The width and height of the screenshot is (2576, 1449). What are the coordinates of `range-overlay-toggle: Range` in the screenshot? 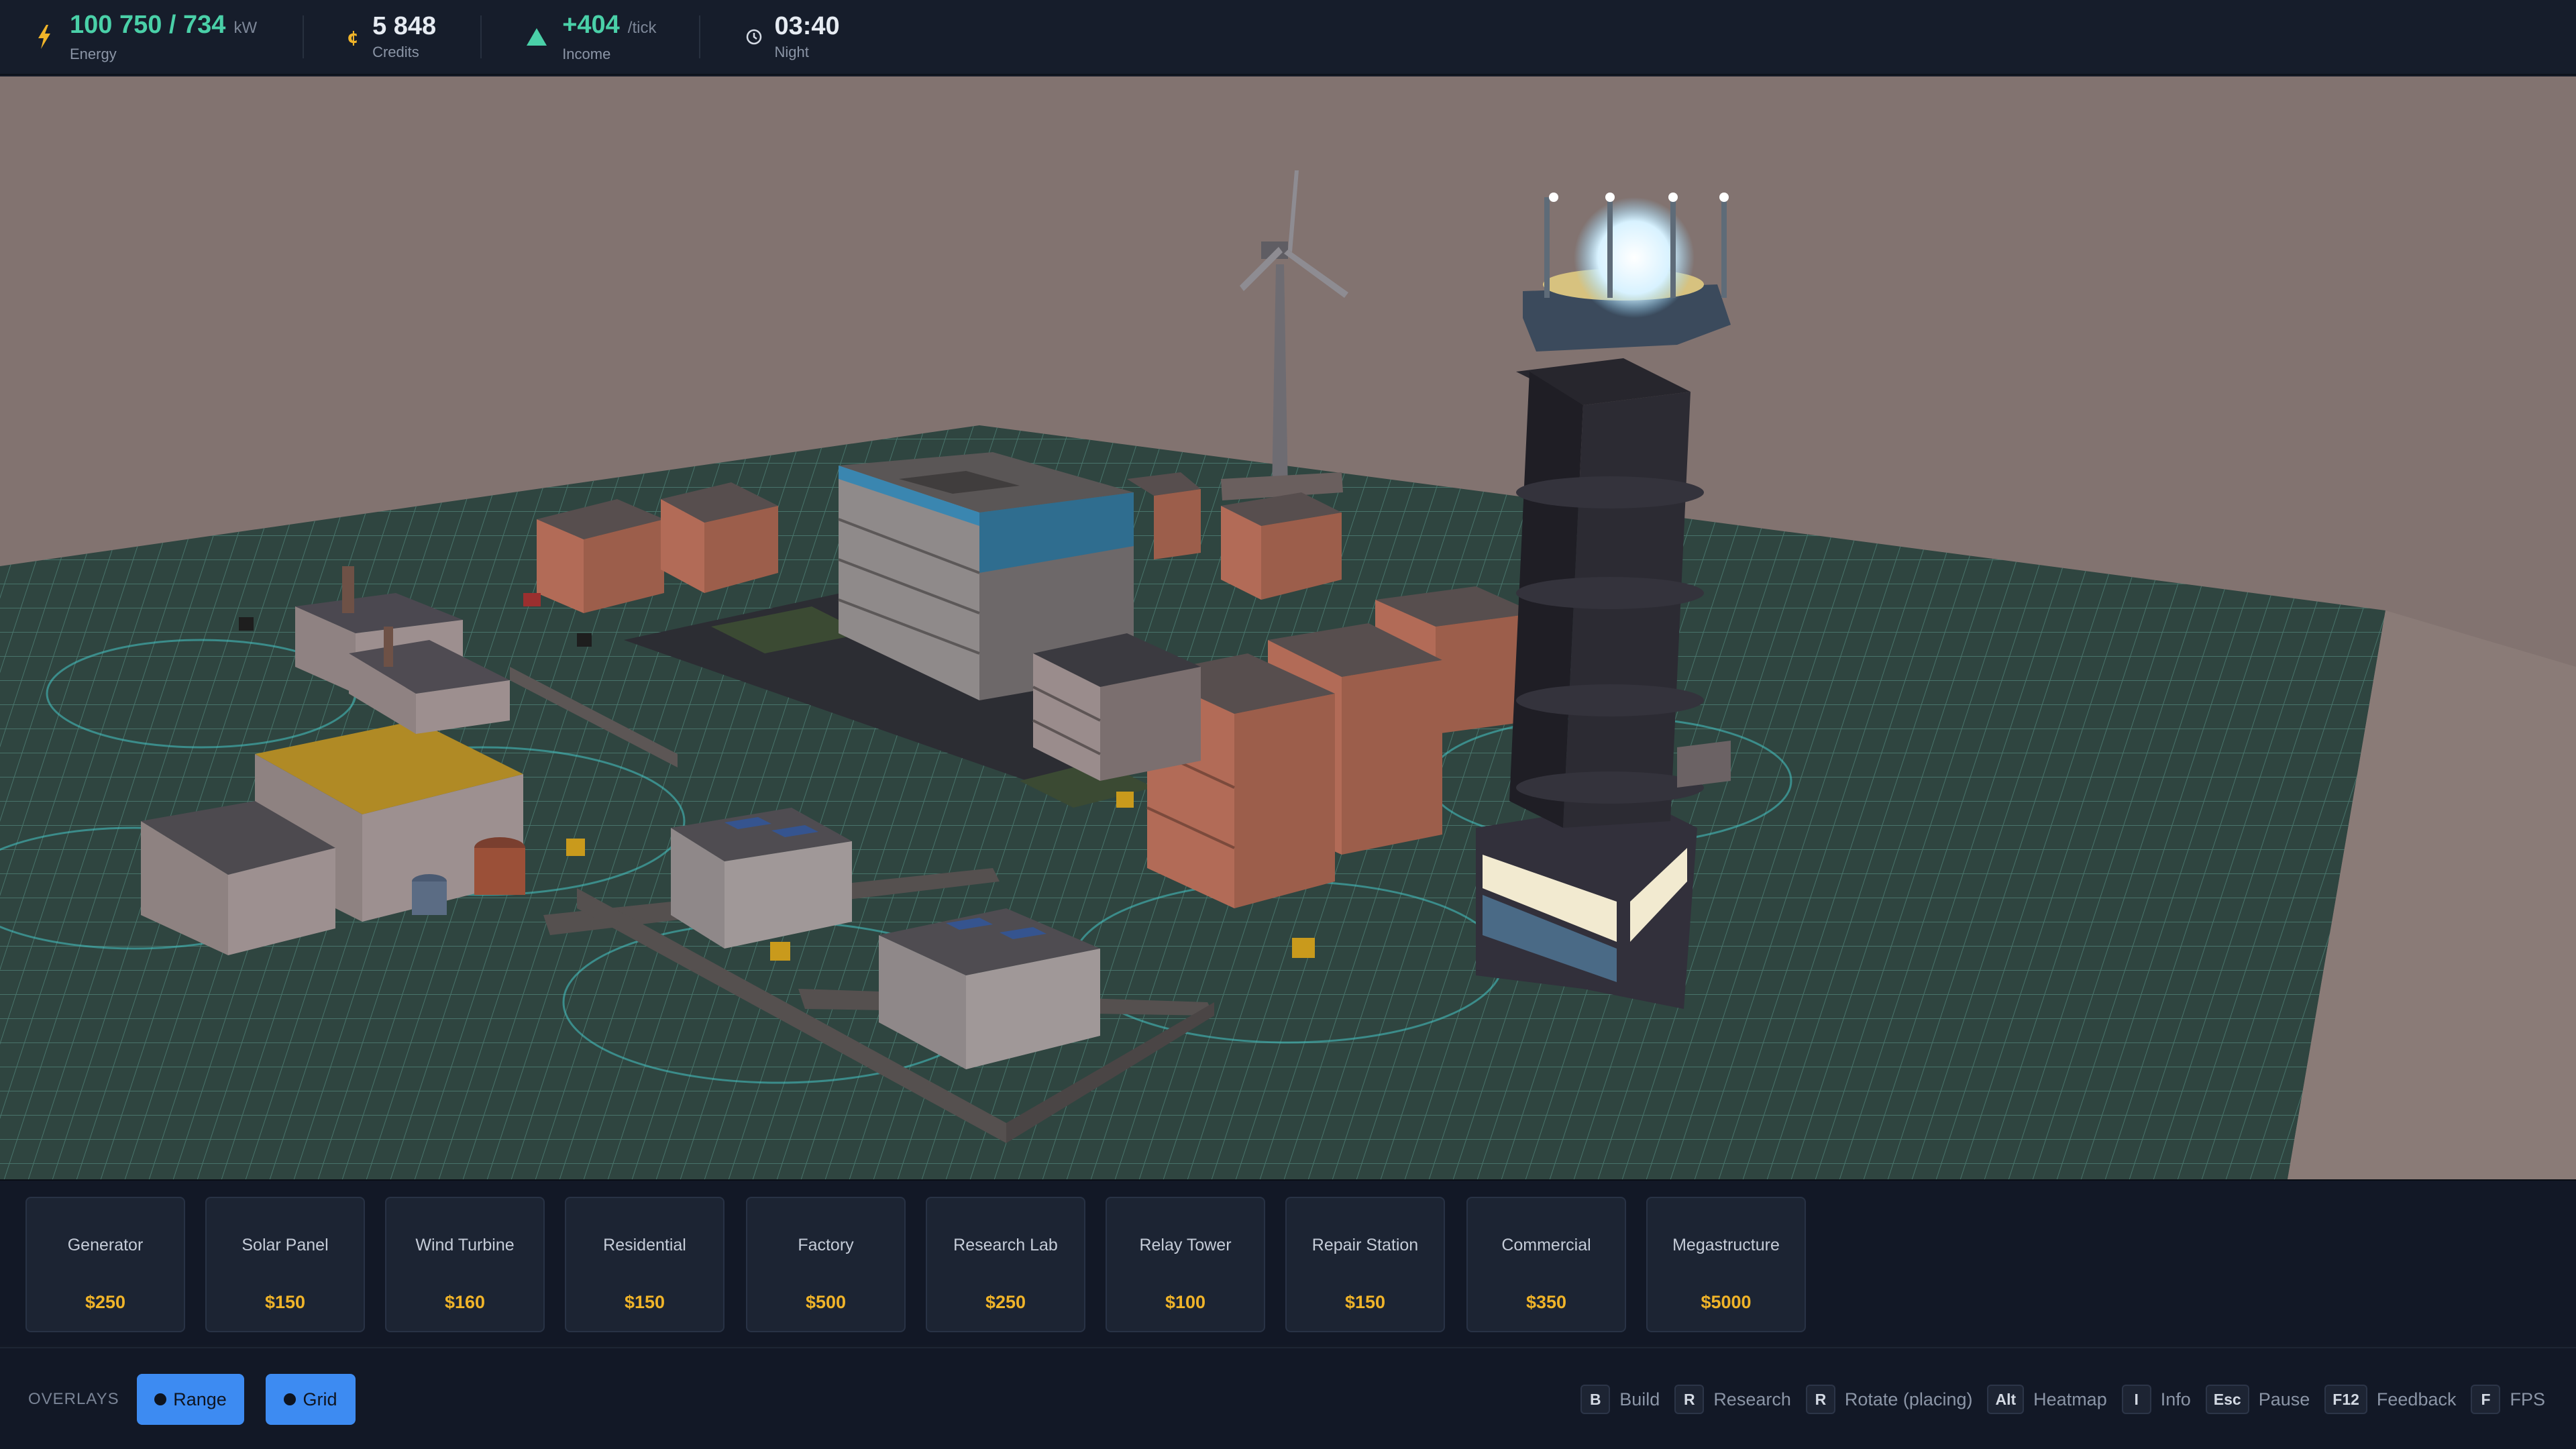 It's located at (190, 1399).